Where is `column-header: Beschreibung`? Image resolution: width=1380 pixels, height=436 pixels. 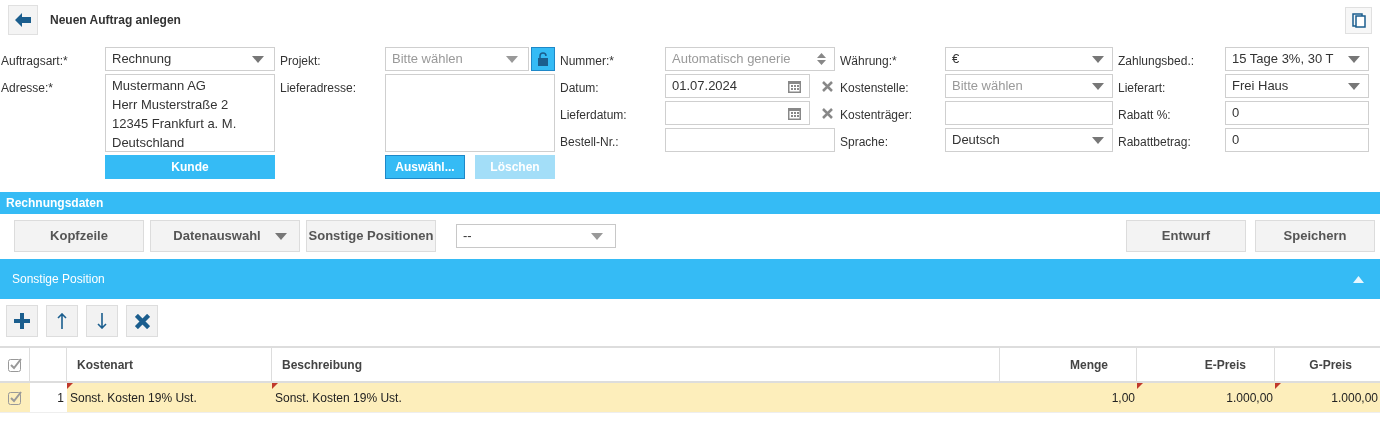 column-header: Beschreibung is located at coordinates (322, 364).